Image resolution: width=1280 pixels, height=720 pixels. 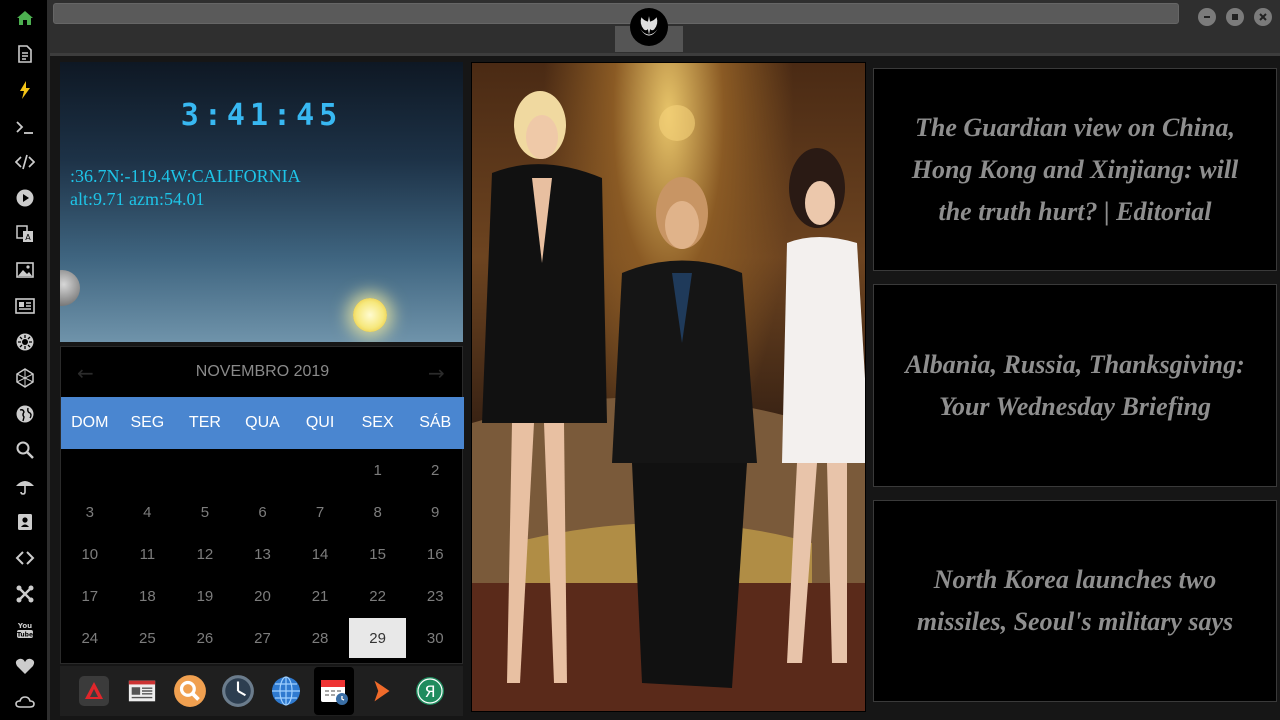 I want to click on cloud-icon, so click(x=25, y=702).